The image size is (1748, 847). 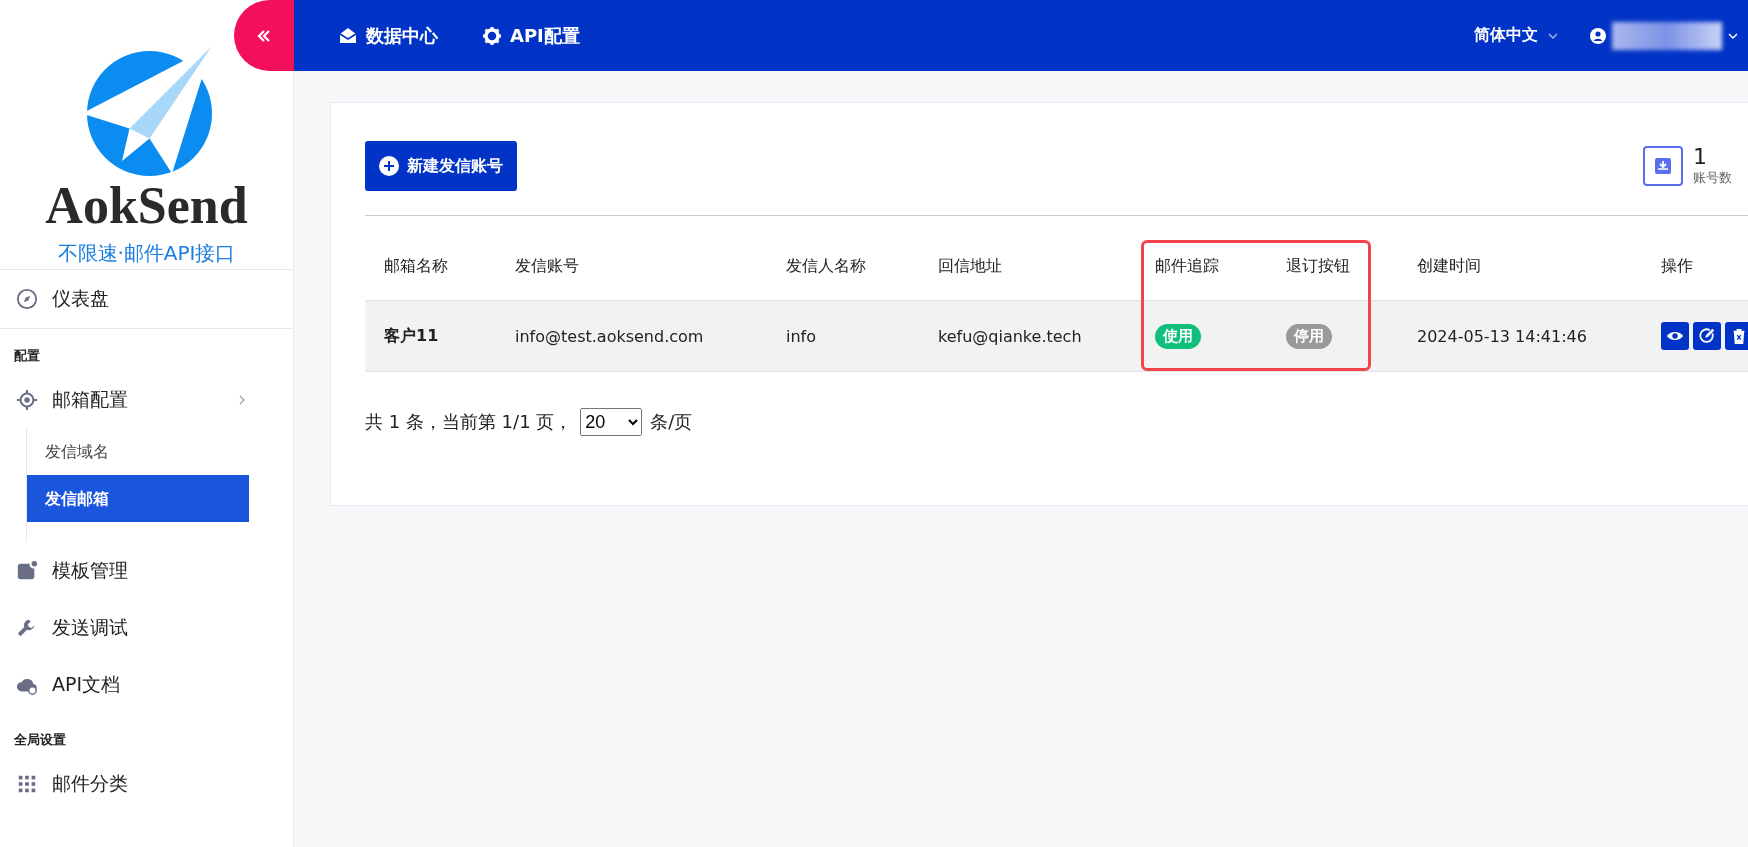 I want to click on sidebar-item: 邮箱配置, so click(x=146, y=399).